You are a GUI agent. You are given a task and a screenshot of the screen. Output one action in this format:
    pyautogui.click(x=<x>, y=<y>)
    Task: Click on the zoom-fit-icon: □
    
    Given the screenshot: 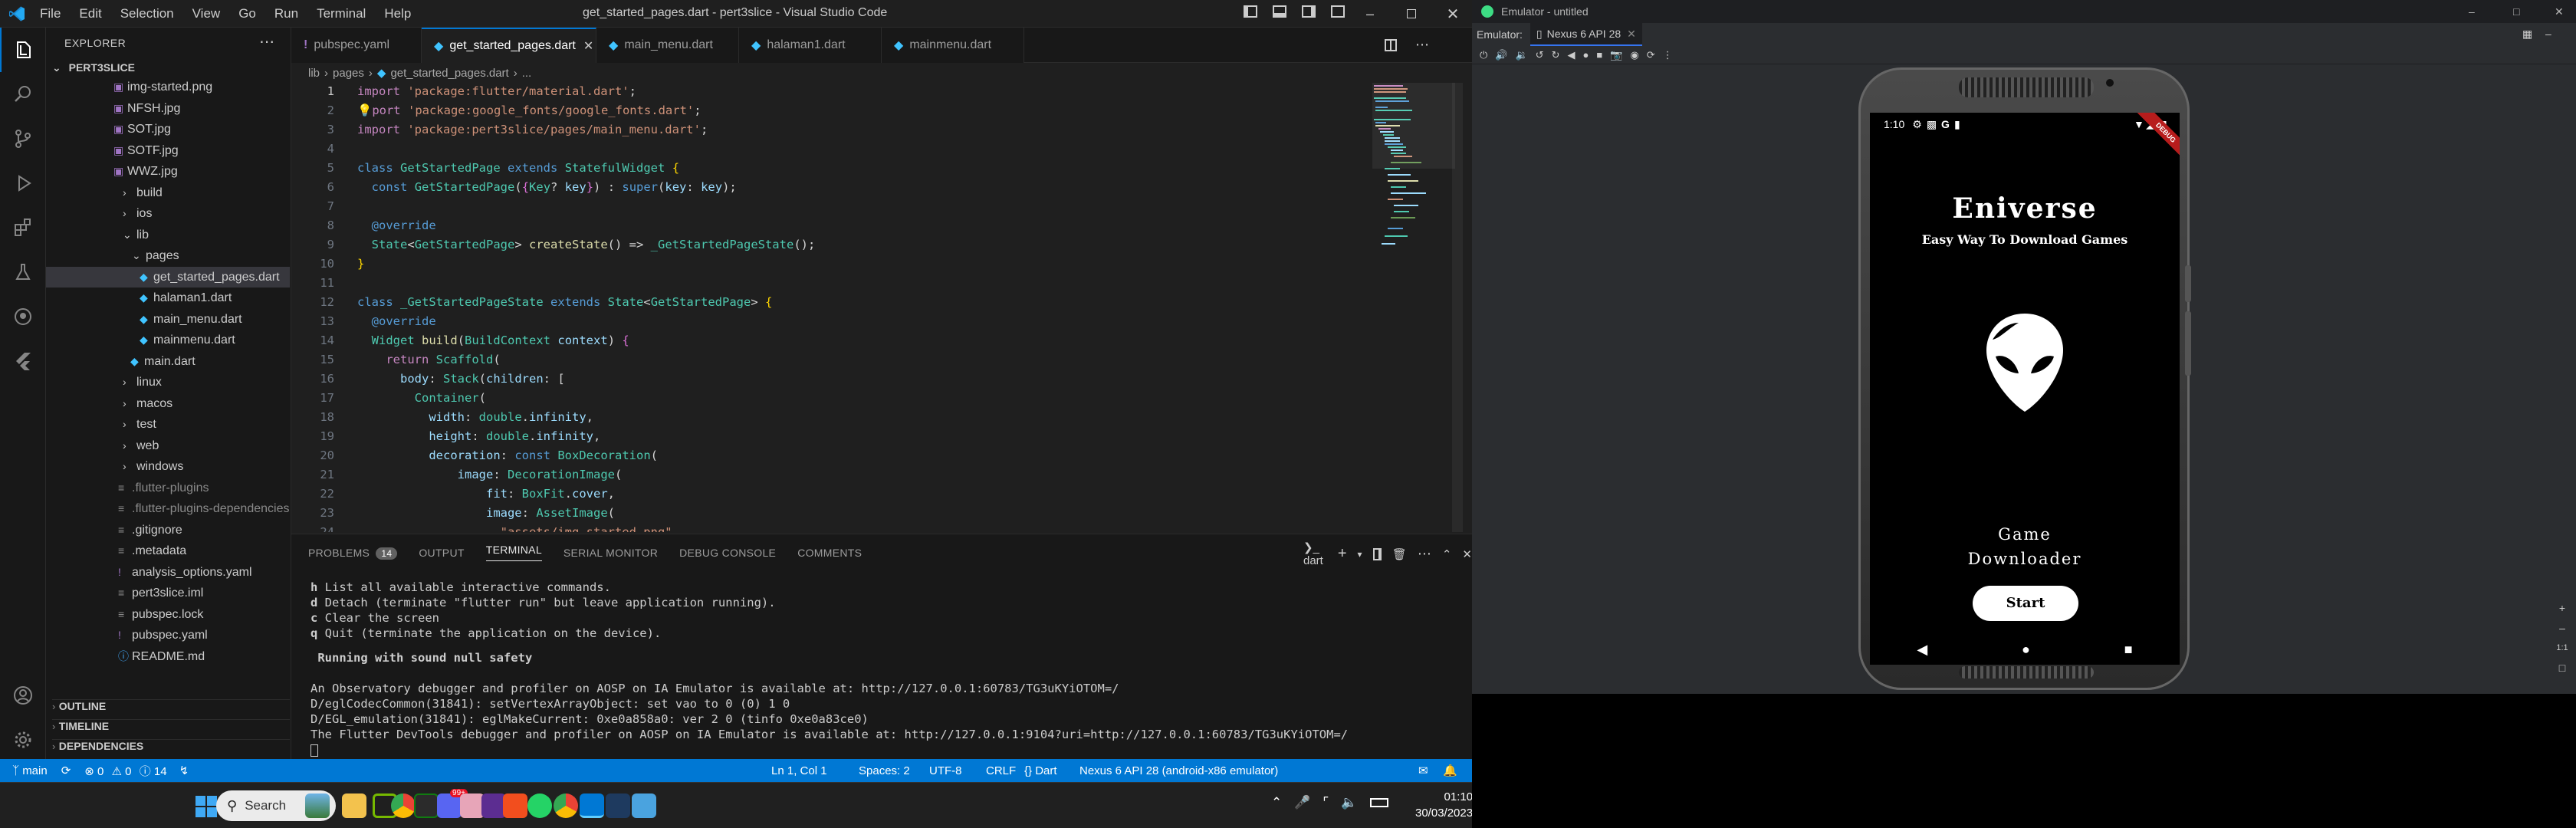 What is the action you would take?
    pyautogui.click(x=2562, y=668)
    